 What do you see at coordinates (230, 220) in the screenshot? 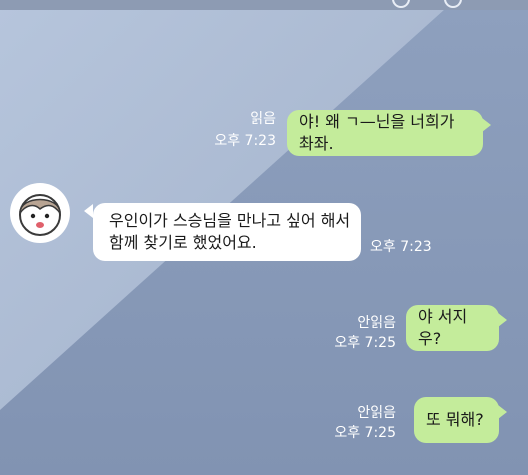
I see `message-line: 우인이가 스승님을 만나고 싶어 해서` at bounding box center [230, 220].